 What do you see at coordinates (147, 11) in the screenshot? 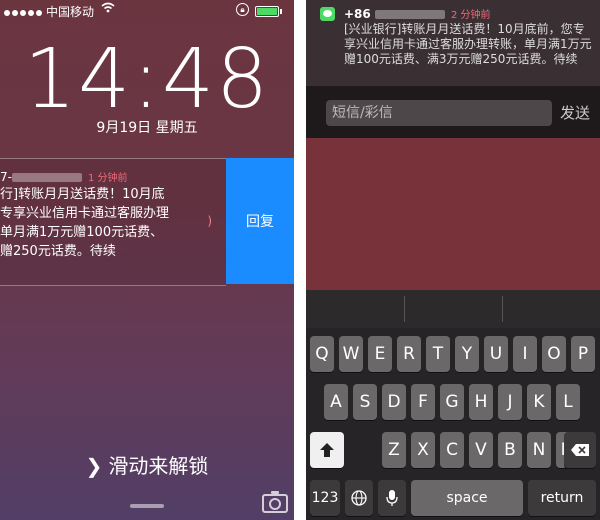
I see `status-bar: 中国移动 🔒︎` at bounding box center [147, 11].